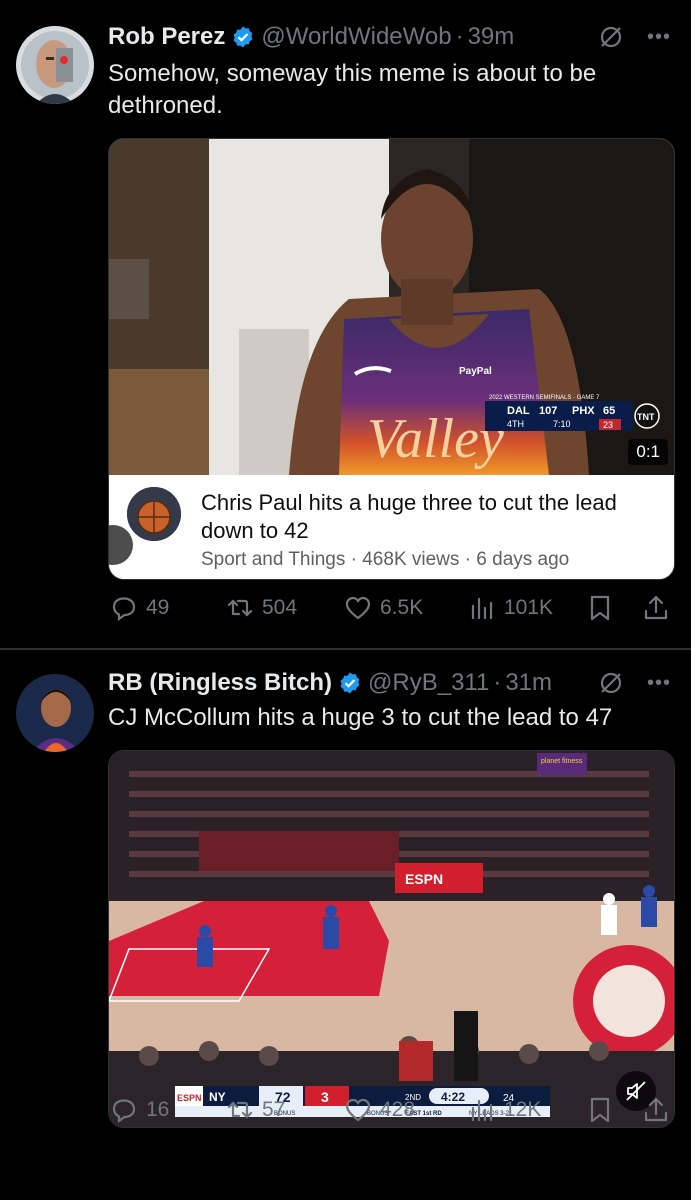  Describe the element at coordinates (646, 417) in the screenshot. I see `network-label: TNT` at that location.